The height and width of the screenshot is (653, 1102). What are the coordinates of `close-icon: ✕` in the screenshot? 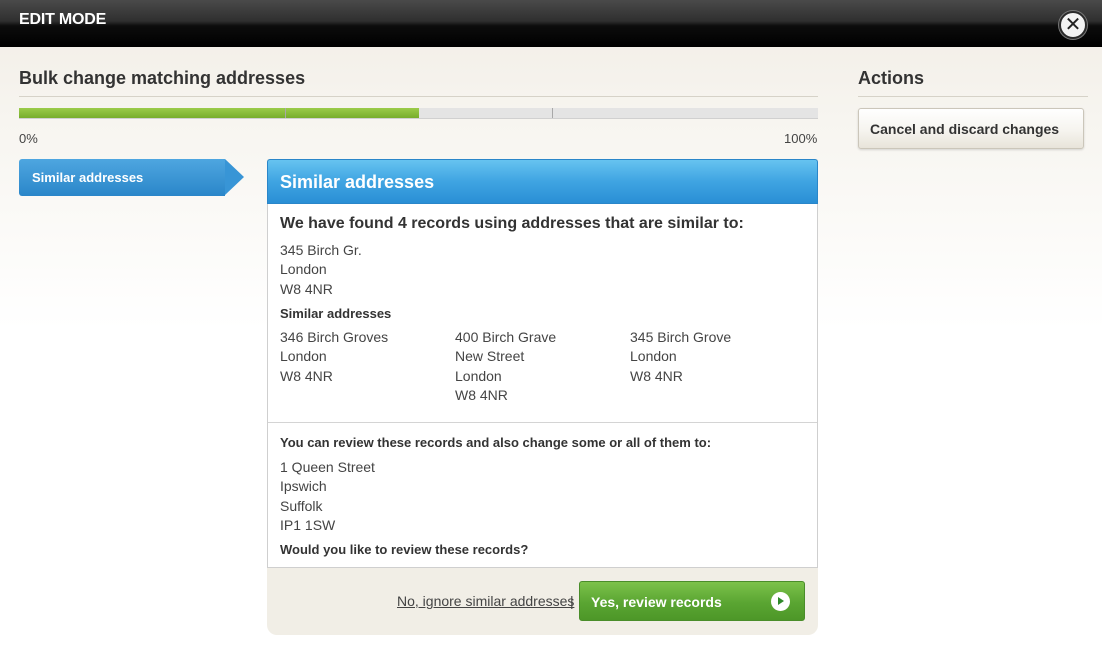 It's located at (1073, 25).